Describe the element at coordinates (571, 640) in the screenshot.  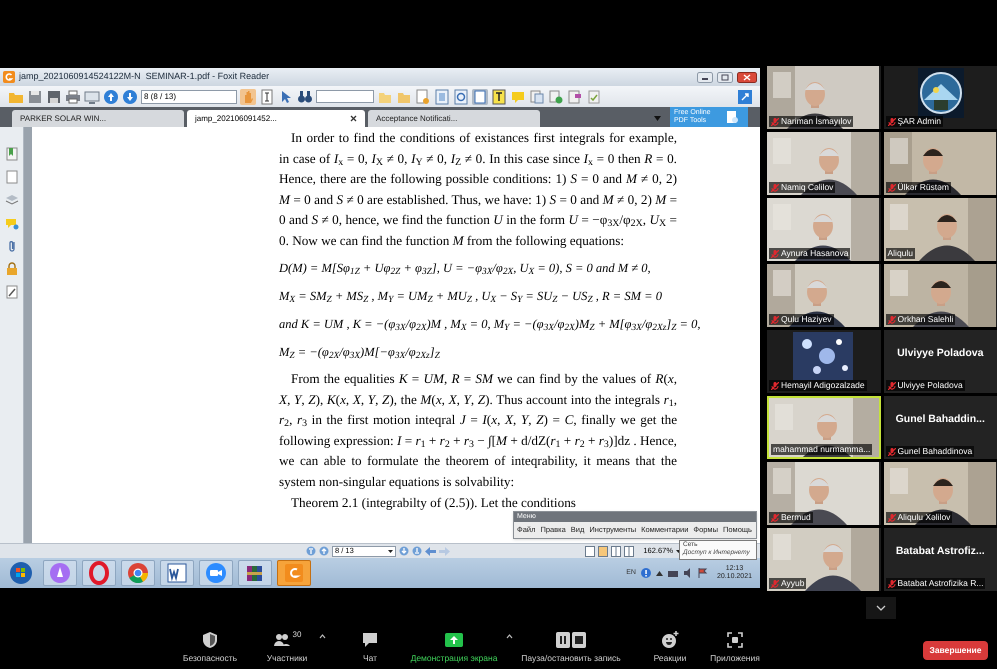
I see `pause-stop-icon` at that location.